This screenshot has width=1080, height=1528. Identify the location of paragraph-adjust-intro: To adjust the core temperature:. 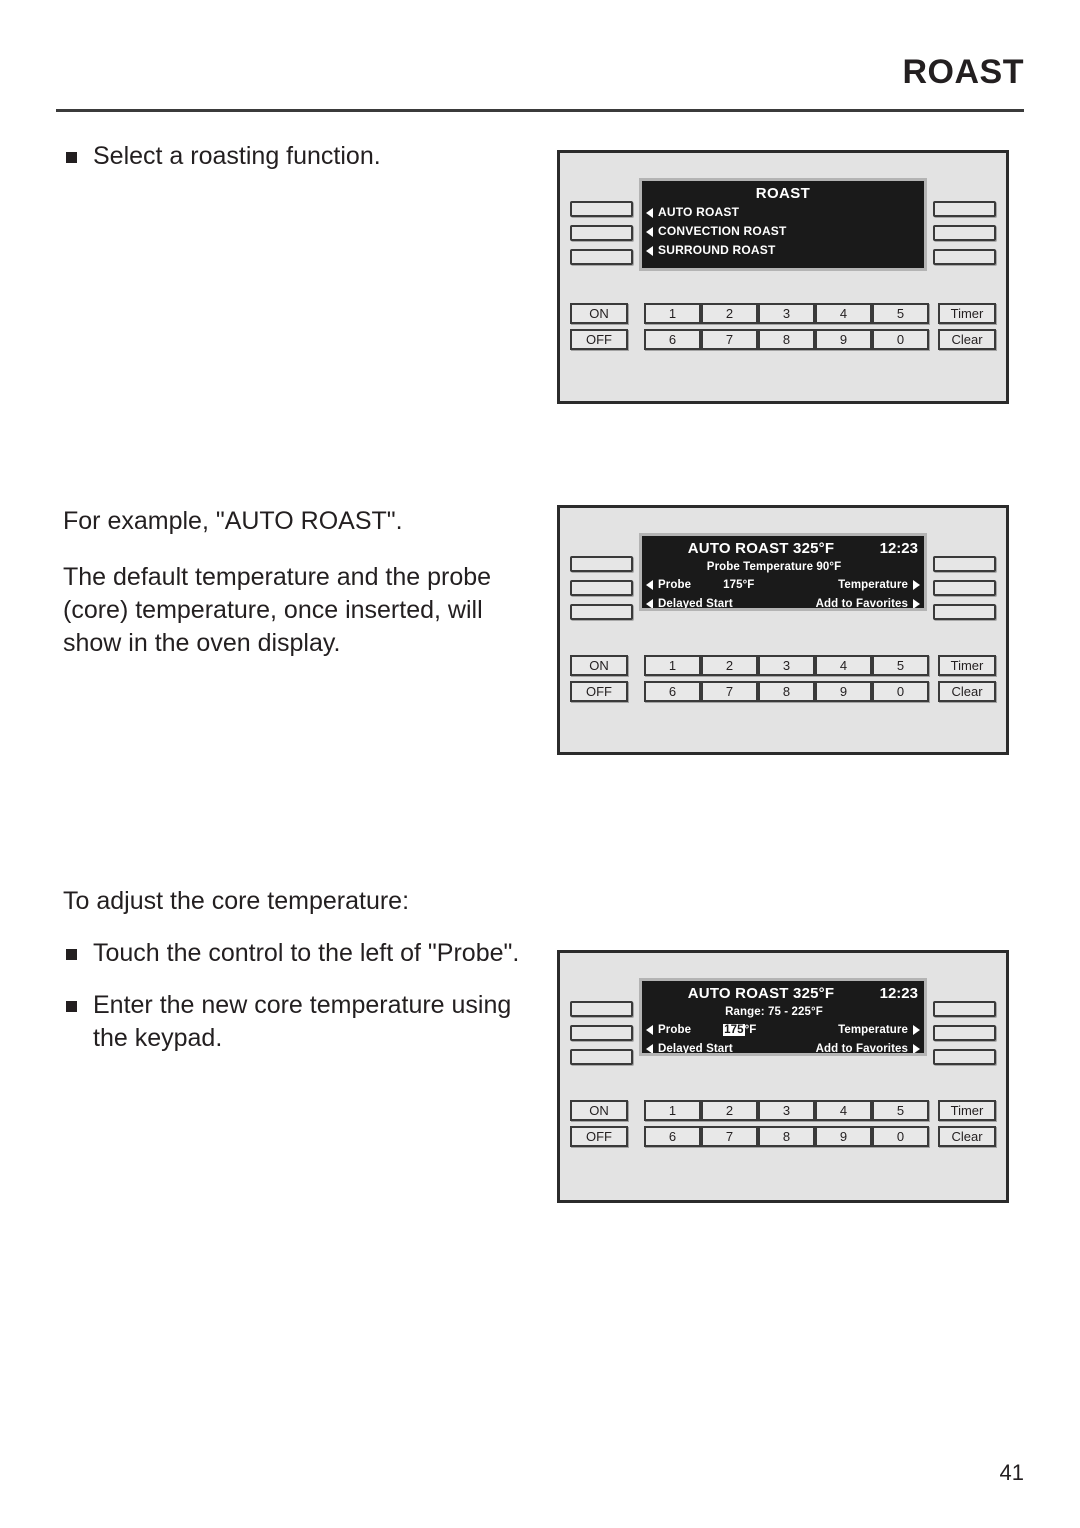
(236, 901).